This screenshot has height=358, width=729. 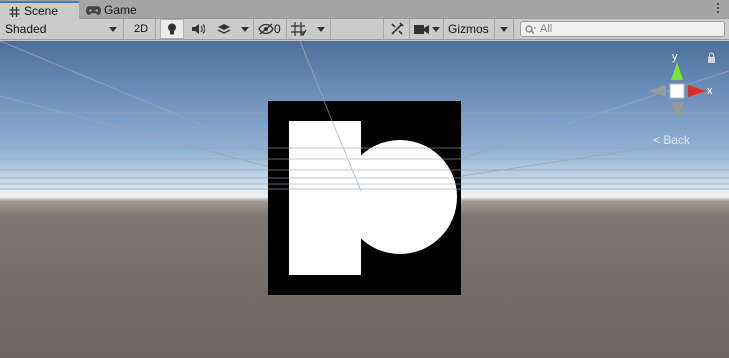 What do you see at coordinates (436, 29) in the screenshot?
I see `camera-chevron-down-icon` at bounding box center [436, 29].